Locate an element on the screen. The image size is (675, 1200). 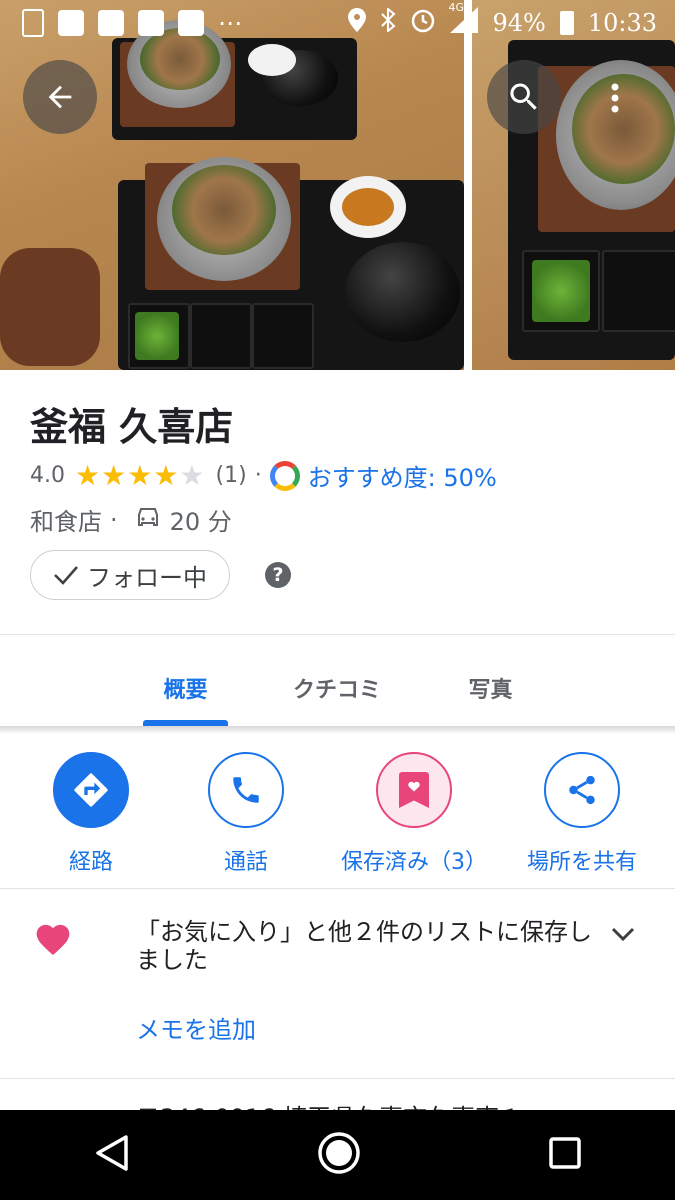
call-label: 通話 is located at coordinates (245, 862).